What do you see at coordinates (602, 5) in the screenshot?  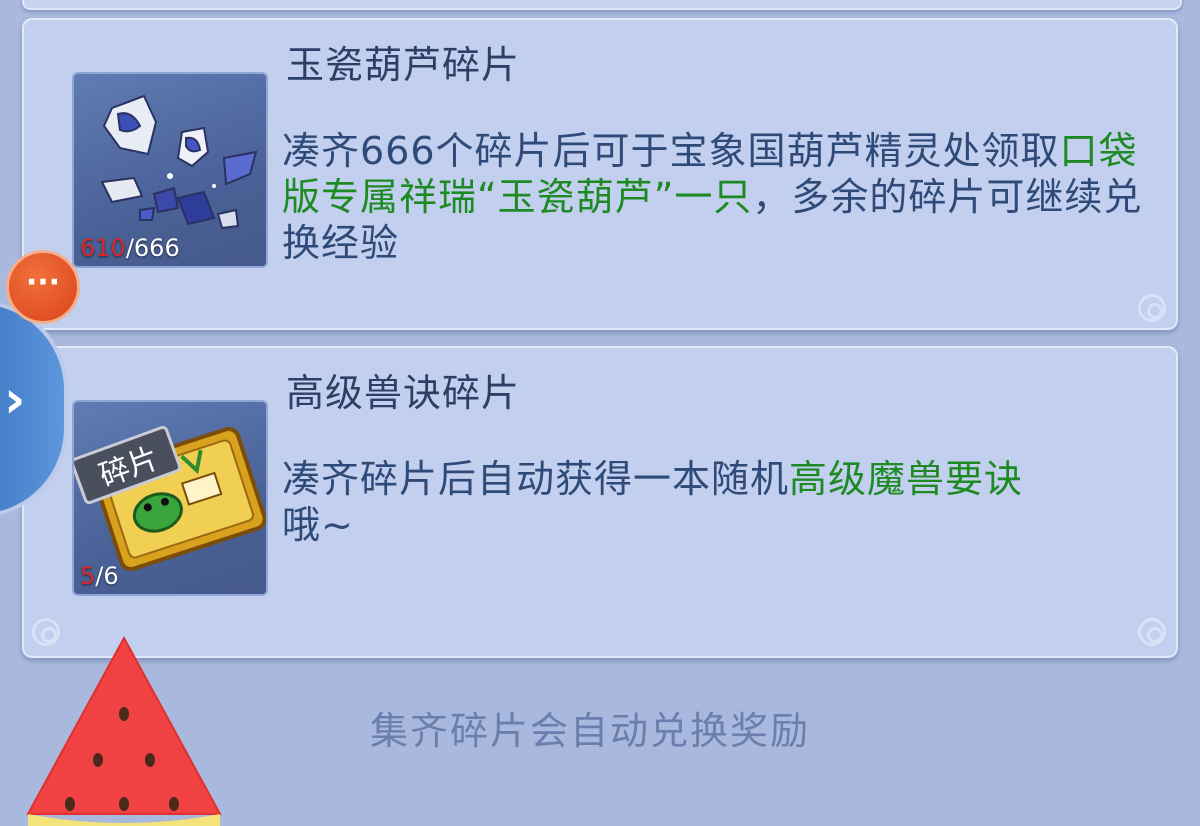 I see `previous-card-edge` at bounding box center [602, 5].